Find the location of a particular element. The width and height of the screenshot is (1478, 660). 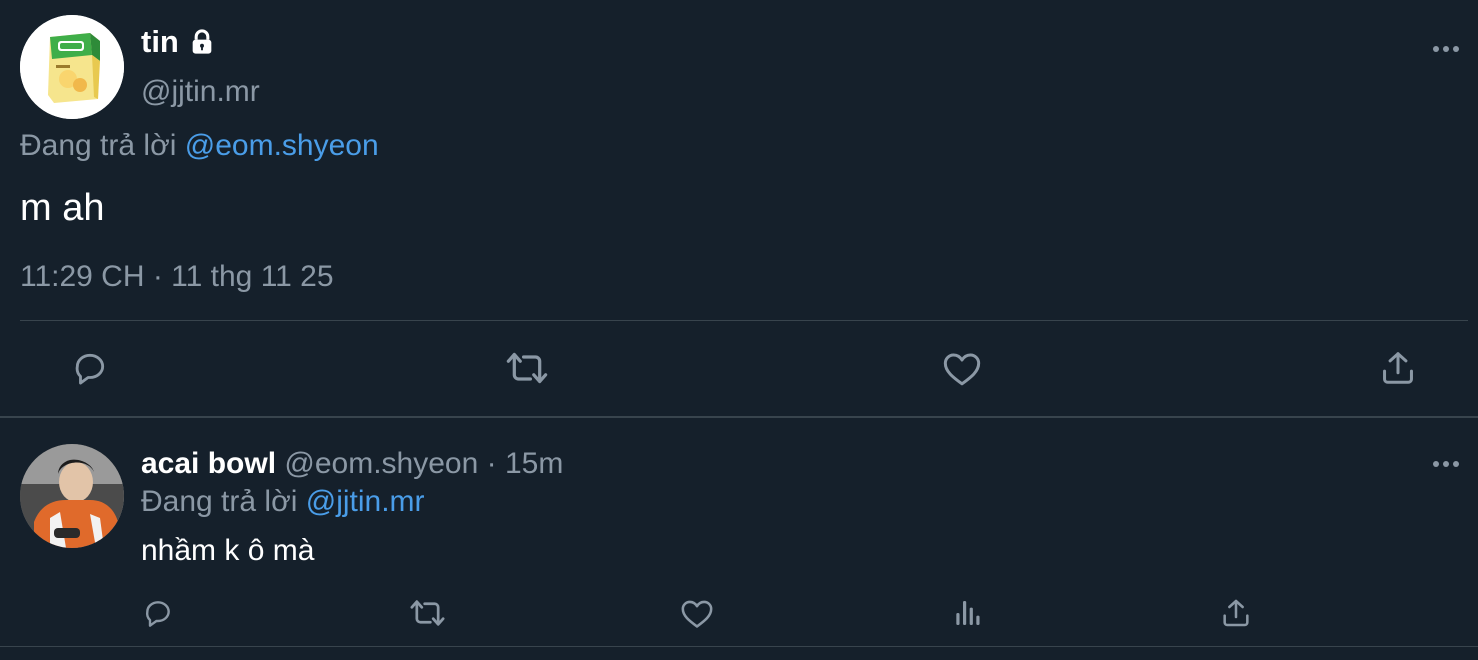

timestamp: 11:29 CH · 11 thg 11 25 is located at coordinates (177, 277).